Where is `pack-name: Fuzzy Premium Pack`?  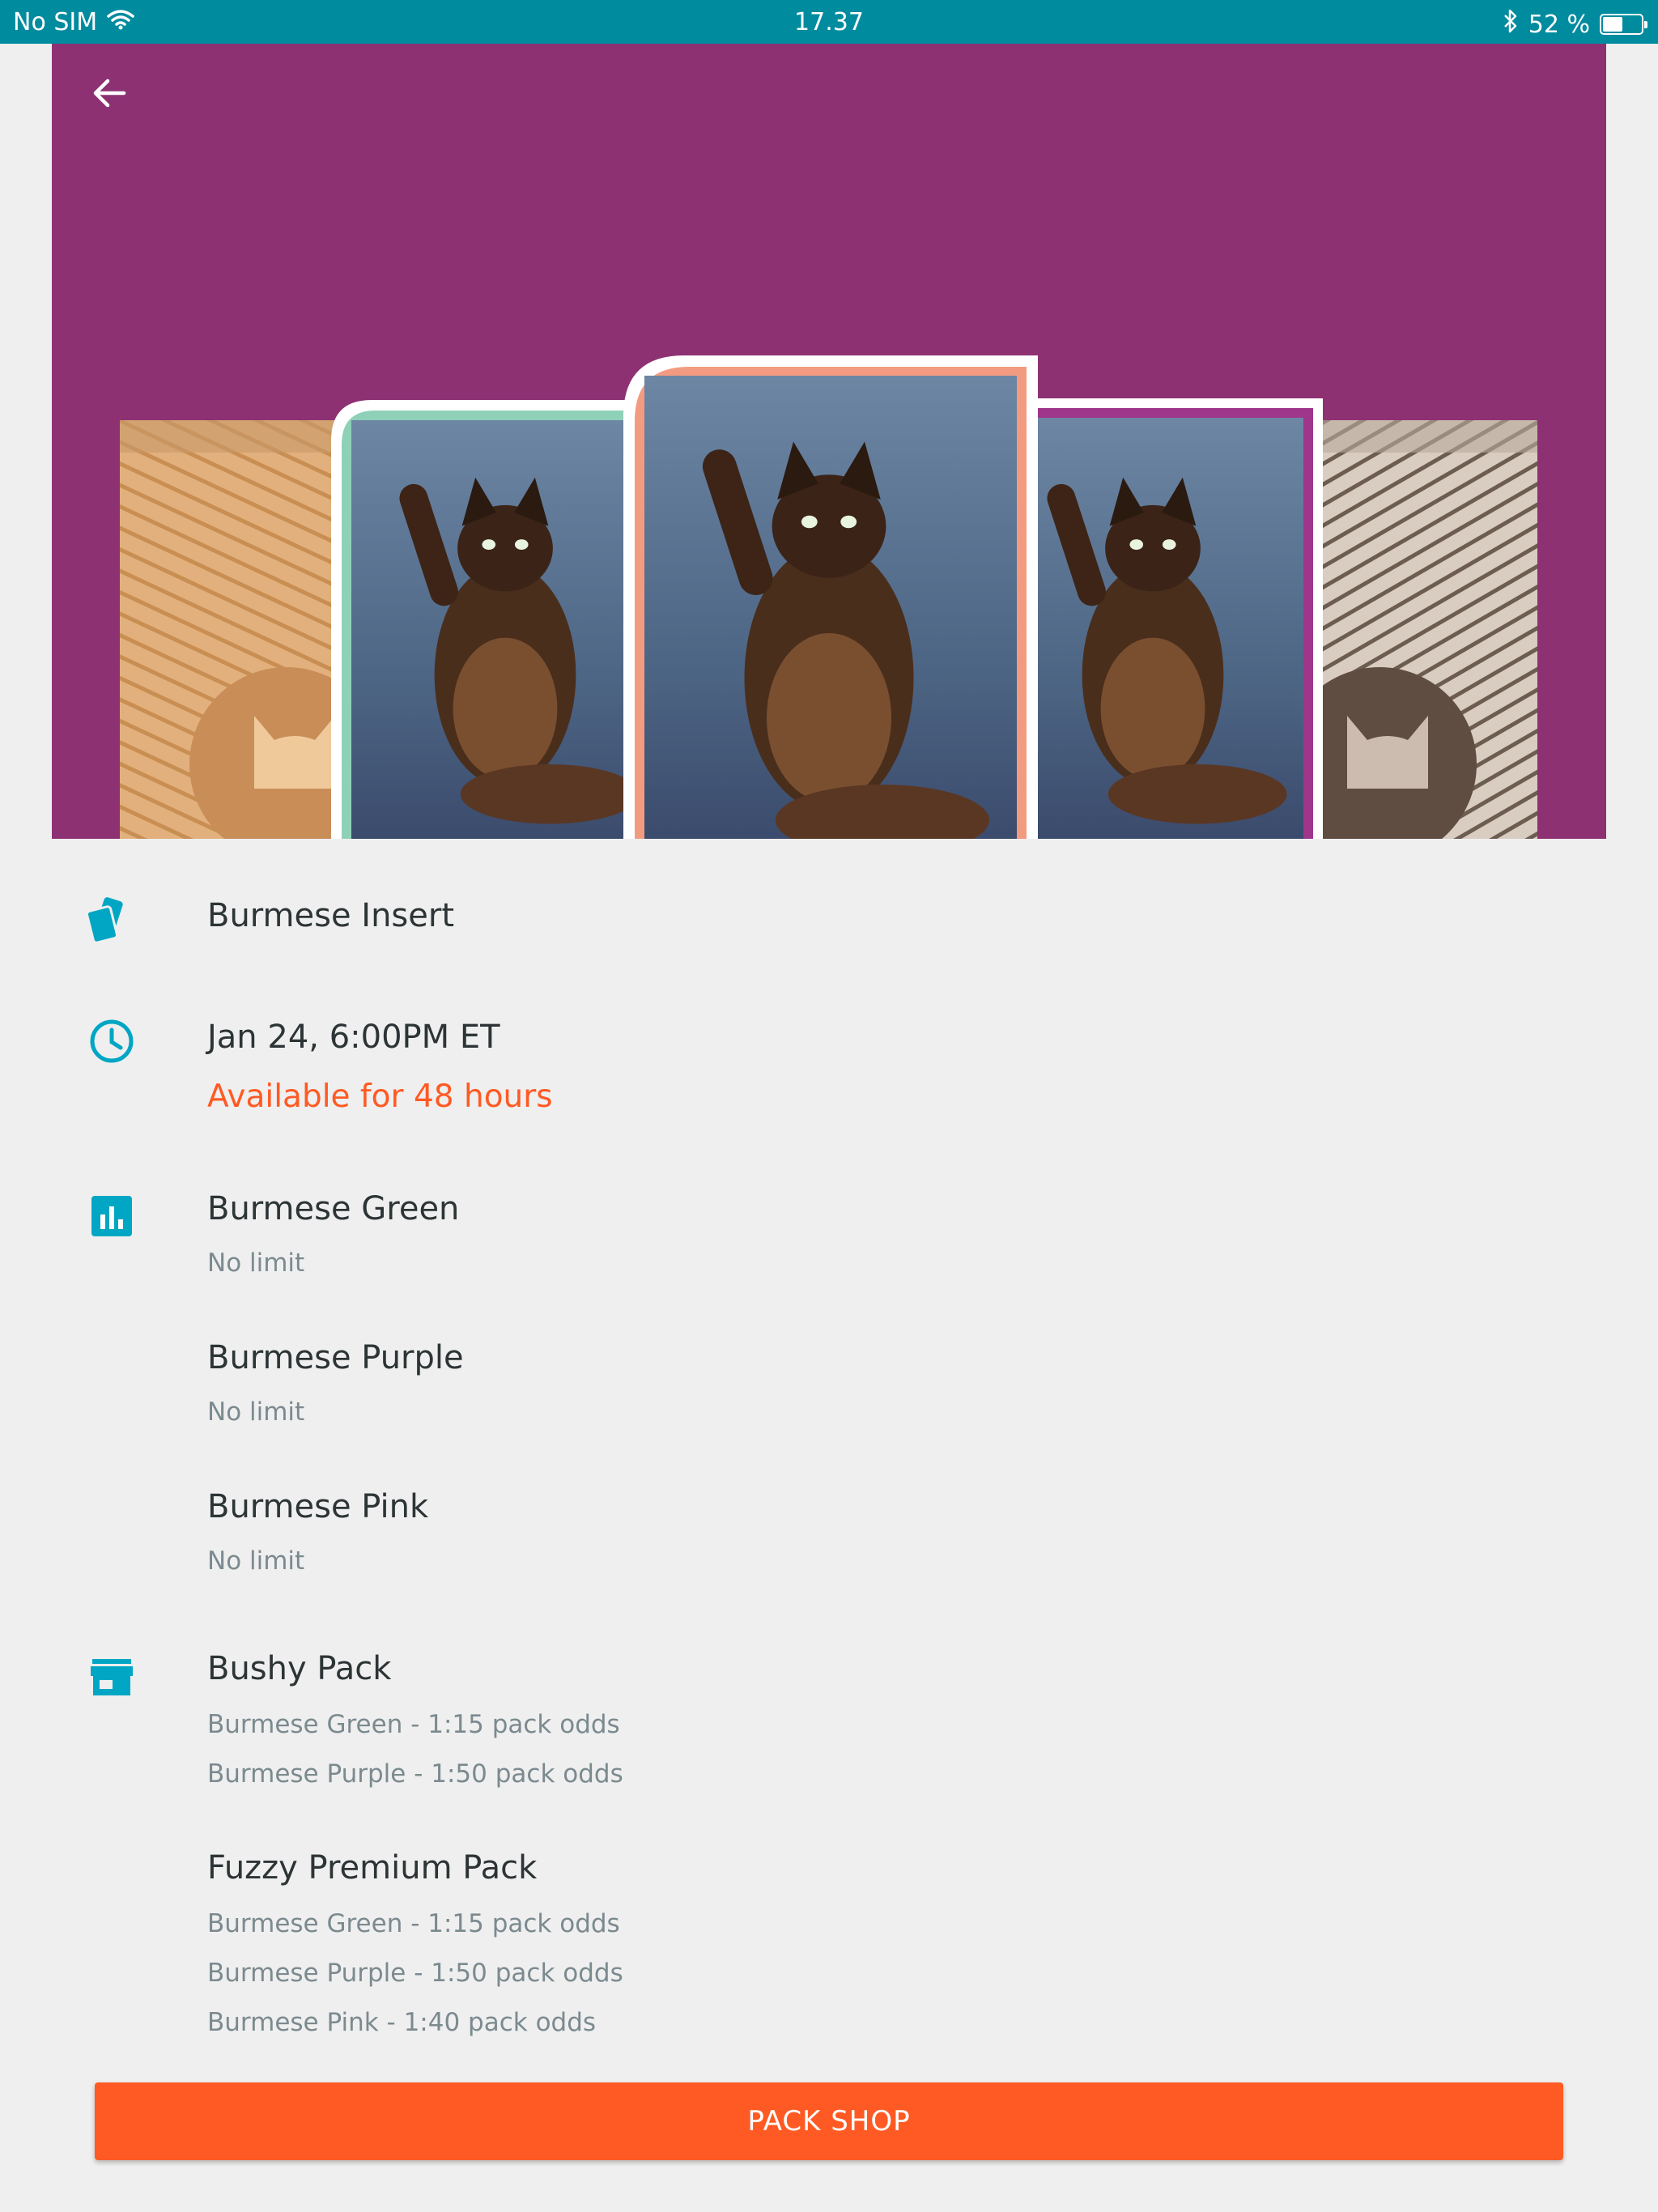
pack-name: Fuzzy Premium Pack is located at coordinates (372, 1868).